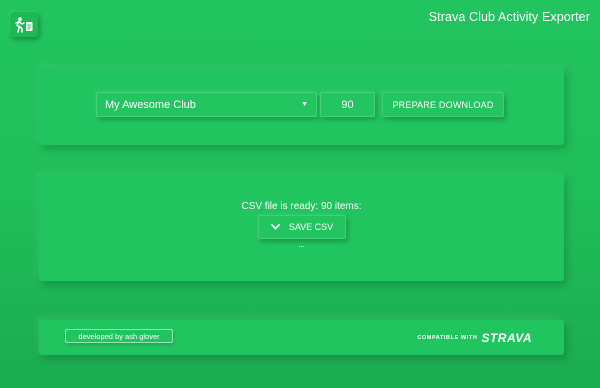  I want to click on developer-credit-link: developed by ash glover, so click(119, 336).